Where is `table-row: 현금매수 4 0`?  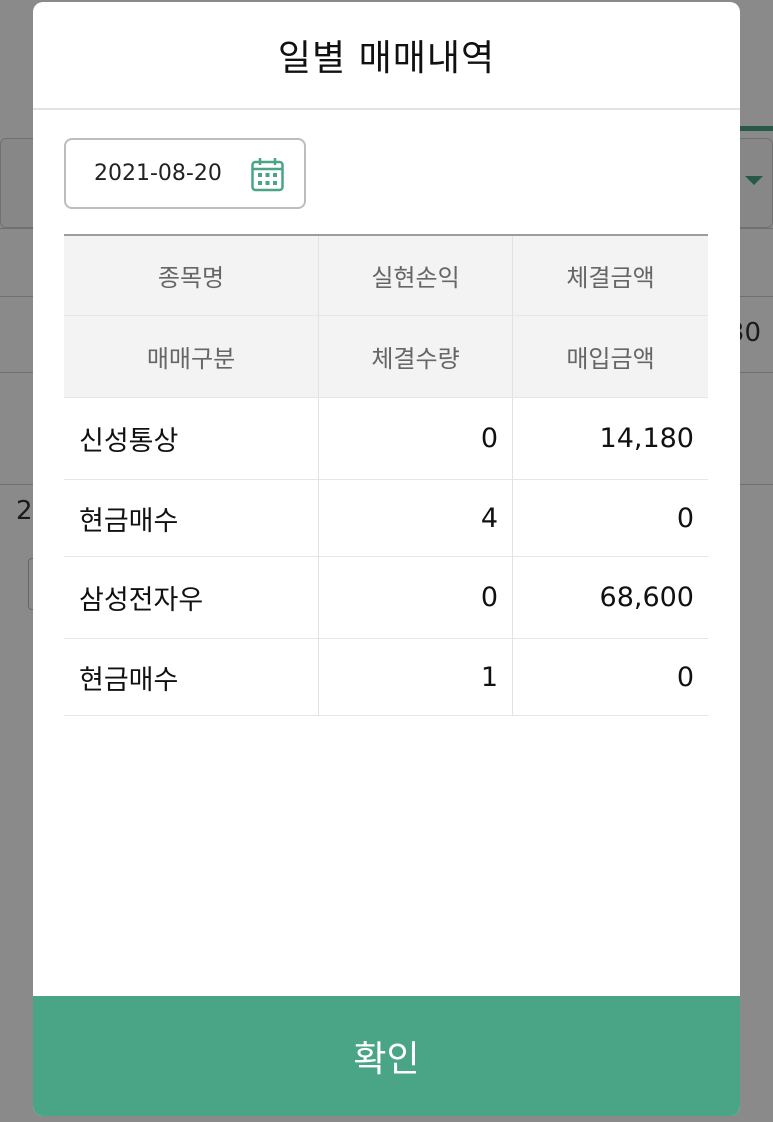
table-row: 현금매수 4 0 is located at coordinates (386, 518).